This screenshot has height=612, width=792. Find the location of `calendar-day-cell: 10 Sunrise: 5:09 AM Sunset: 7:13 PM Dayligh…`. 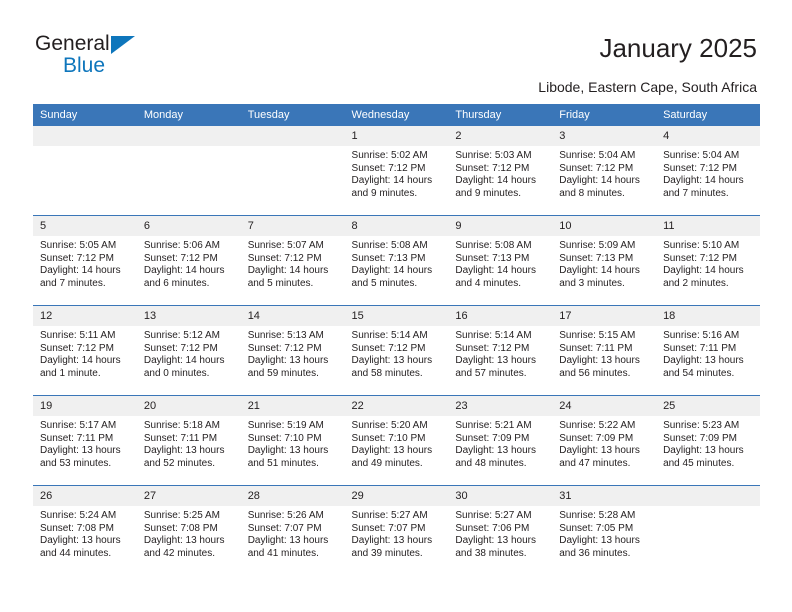

calendar-day-cell: 10 Sunrise: 5:09 AM Sunset: 7:13 PM Dayligh… is located at coordinates (604, 260).